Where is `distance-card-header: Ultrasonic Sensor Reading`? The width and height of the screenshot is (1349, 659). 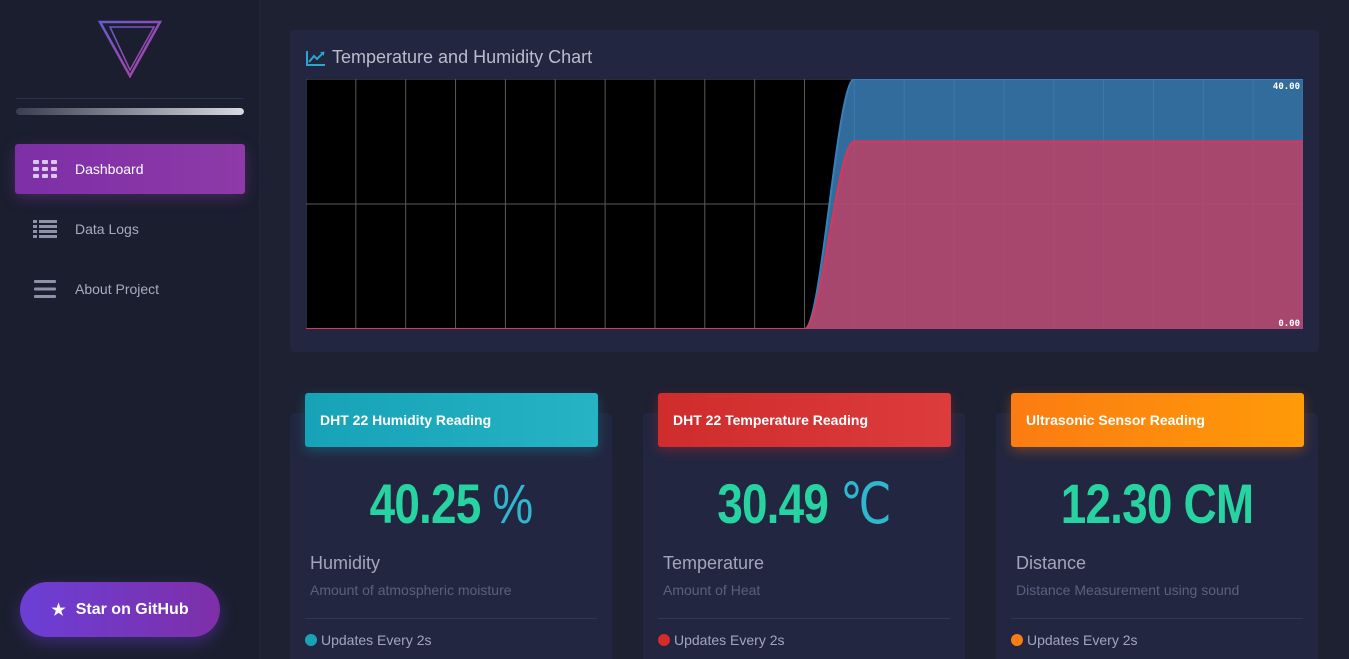 distance-card-header: Ultrasonic Sensor Reading is located at coordinates (1157, 420).